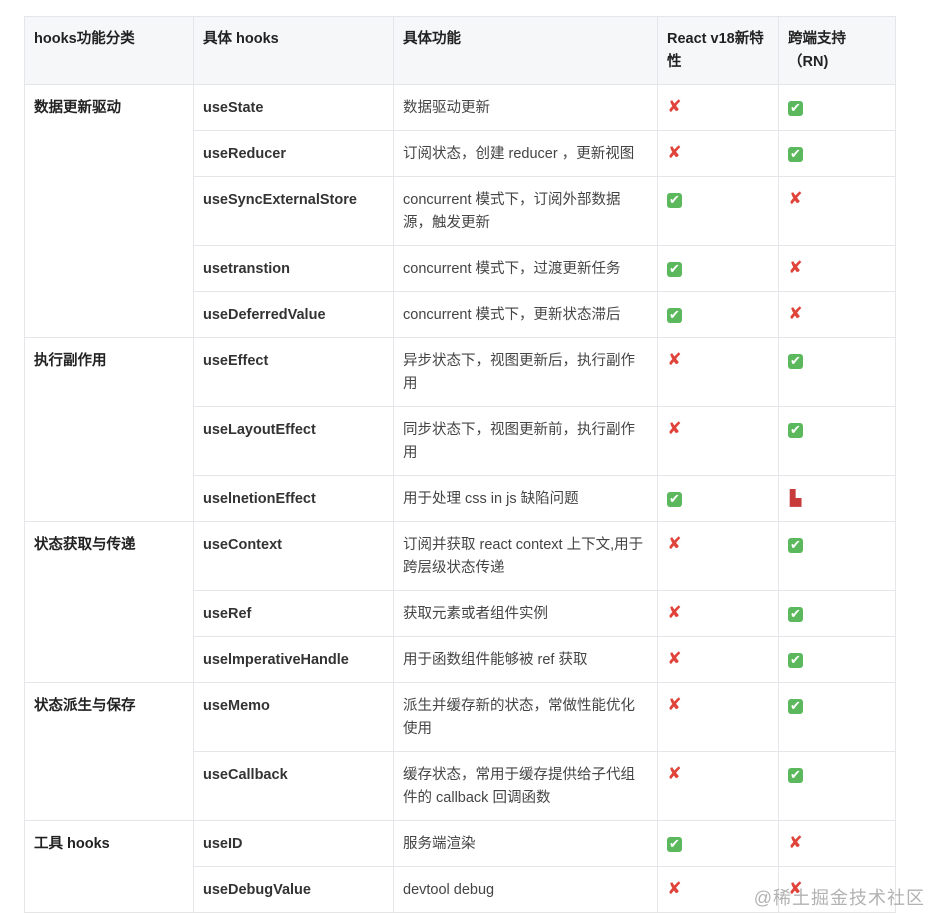 The width and height of the screenshot is (937, 914). What do you see at coordinates (293, 613) in the screenshot?
I see `hook-name-cell: useRef` at bounding box center [293, 613].